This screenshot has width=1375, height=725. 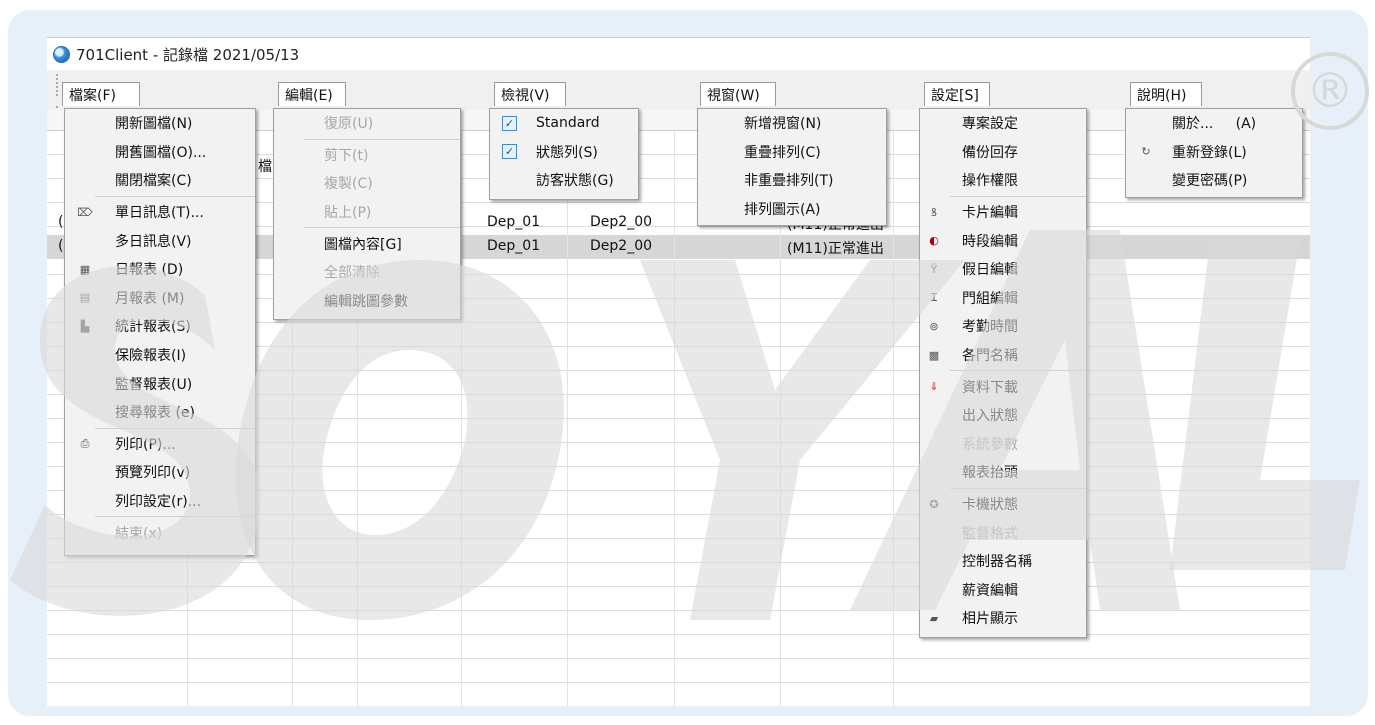 What do you see at coordinates (738, 94) in the screenshot?
I see `menu-window: 視窗(W)` at bounding box center [738, 94].